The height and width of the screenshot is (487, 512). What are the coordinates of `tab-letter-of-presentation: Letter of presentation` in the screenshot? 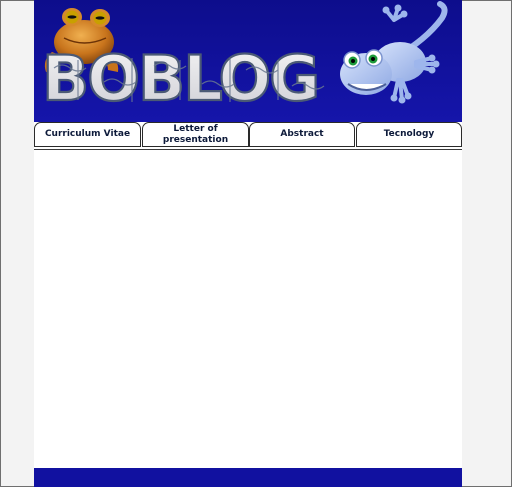 It's located at (195, 134).